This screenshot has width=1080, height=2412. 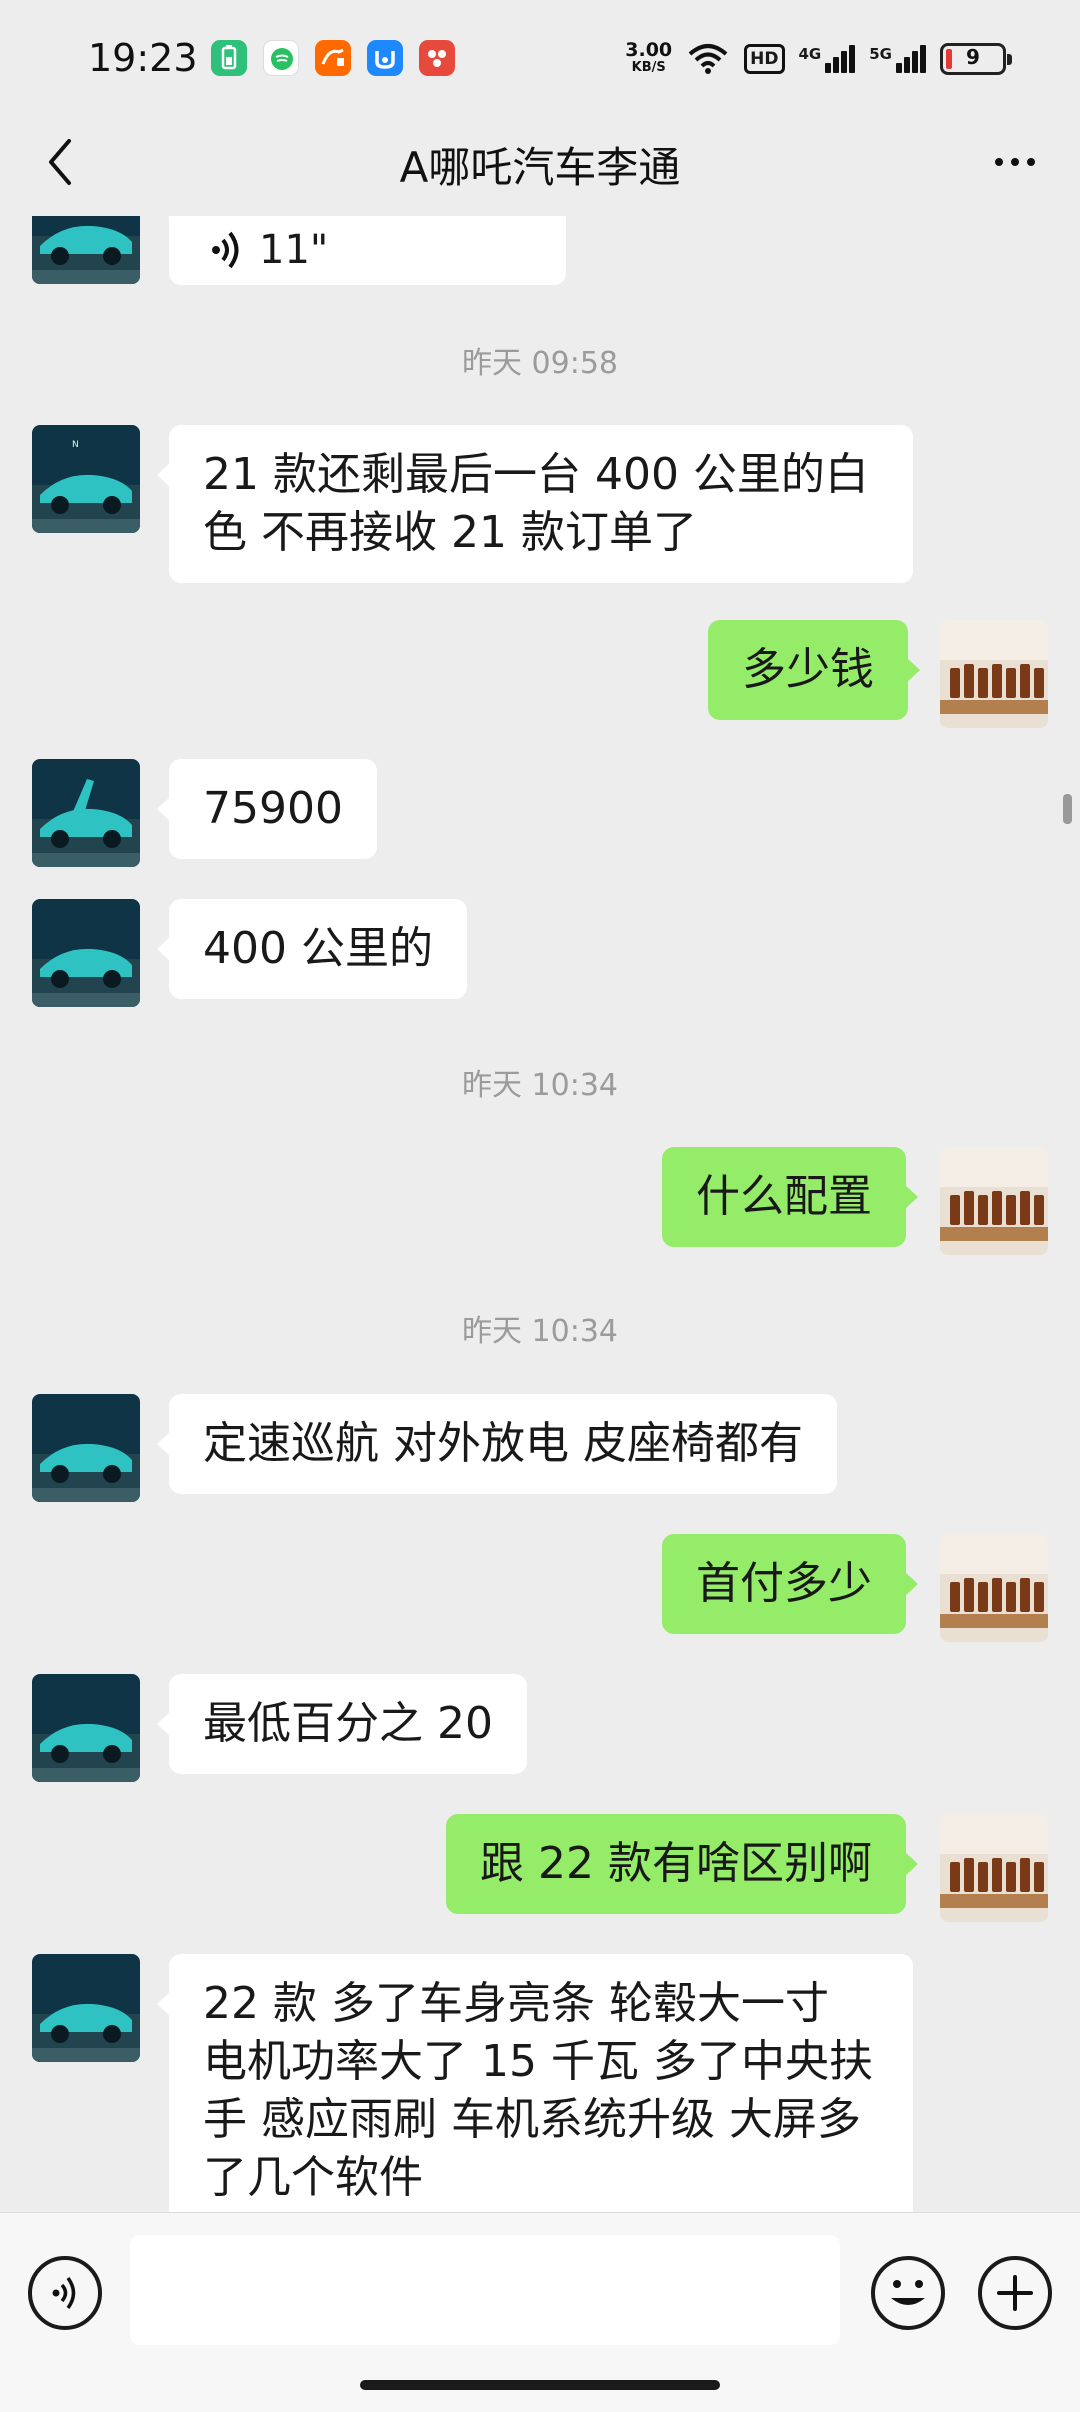 I want to click on more-functions-button, so click(x=1015, y=2293).